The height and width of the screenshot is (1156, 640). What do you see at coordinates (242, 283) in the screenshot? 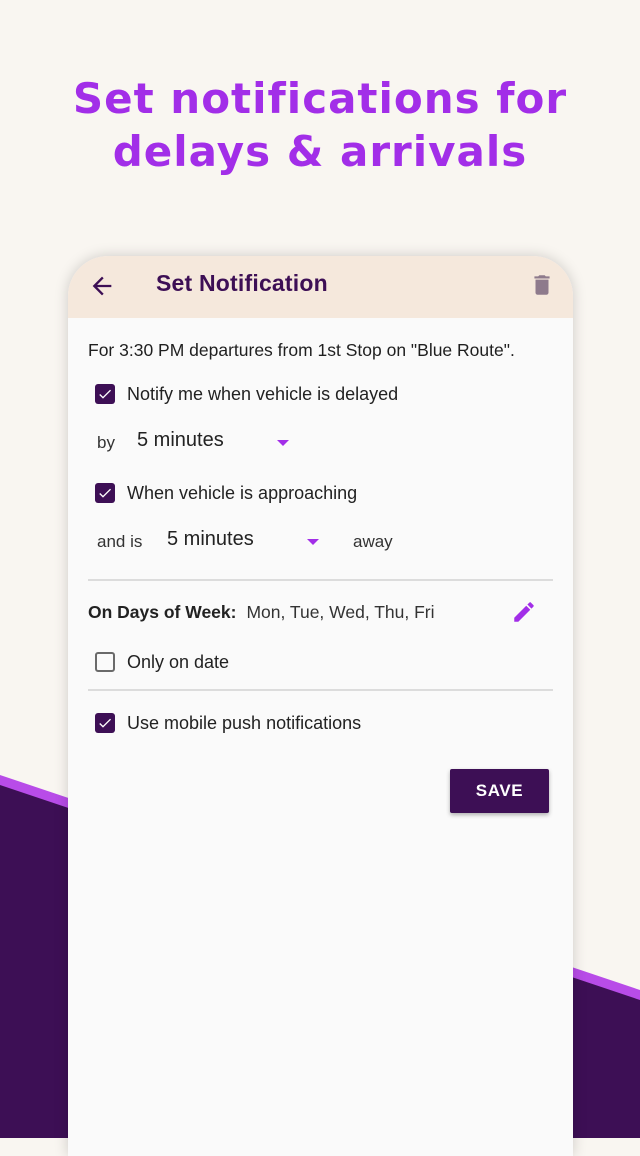
I see `page-title: Set Notification` at bounding box center [242, 283].